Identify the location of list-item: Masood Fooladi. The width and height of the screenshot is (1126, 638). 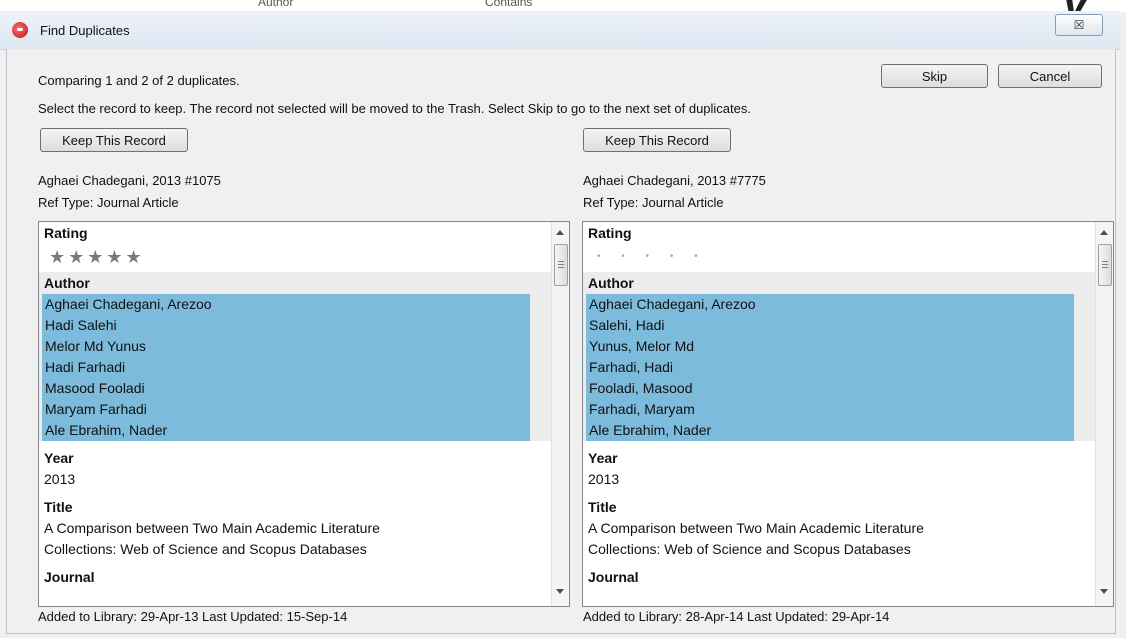
(95, 388).